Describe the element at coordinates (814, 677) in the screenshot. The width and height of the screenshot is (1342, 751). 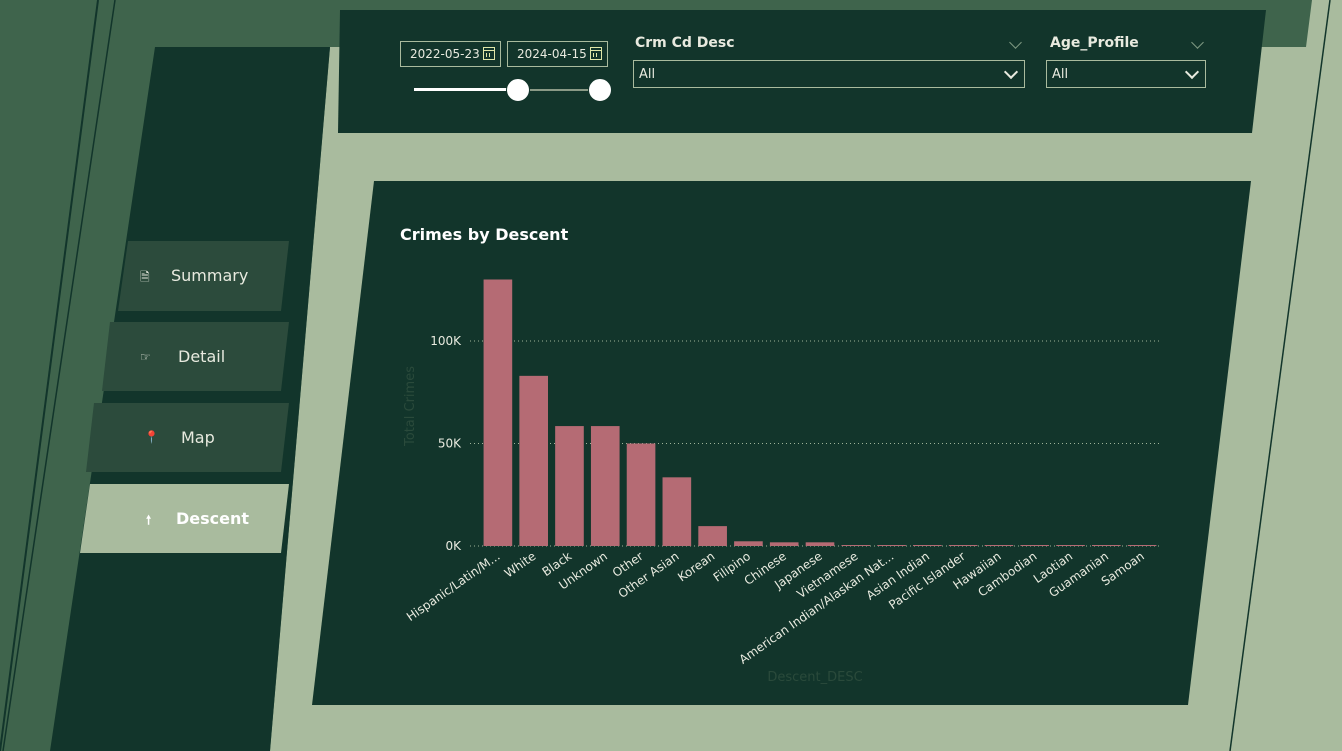
I see `x-axis-label: Descent_DESC` at that location.